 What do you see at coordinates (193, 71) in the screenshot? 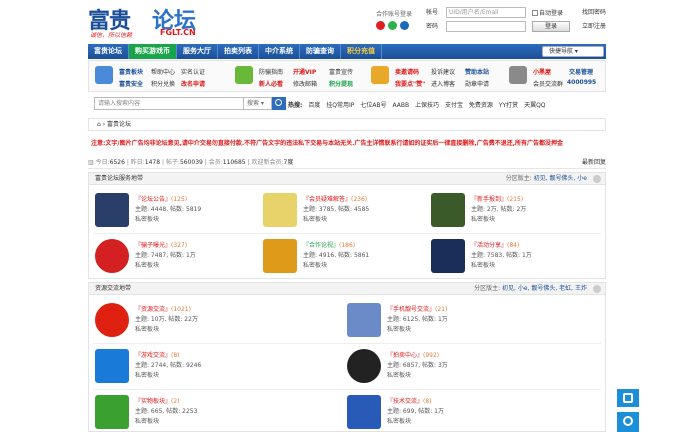
I see `quick-link: 实名认证` at bounding box center [193, 71].